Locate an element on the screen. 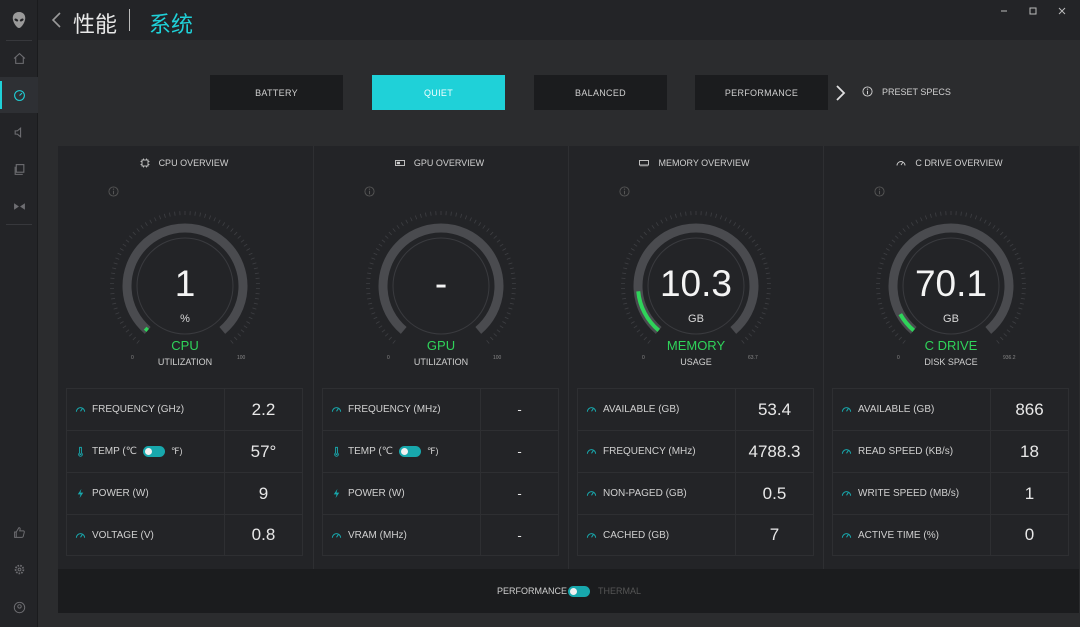 The image size is (1080, 627). rail-performance is located at coordinates (19, 95).